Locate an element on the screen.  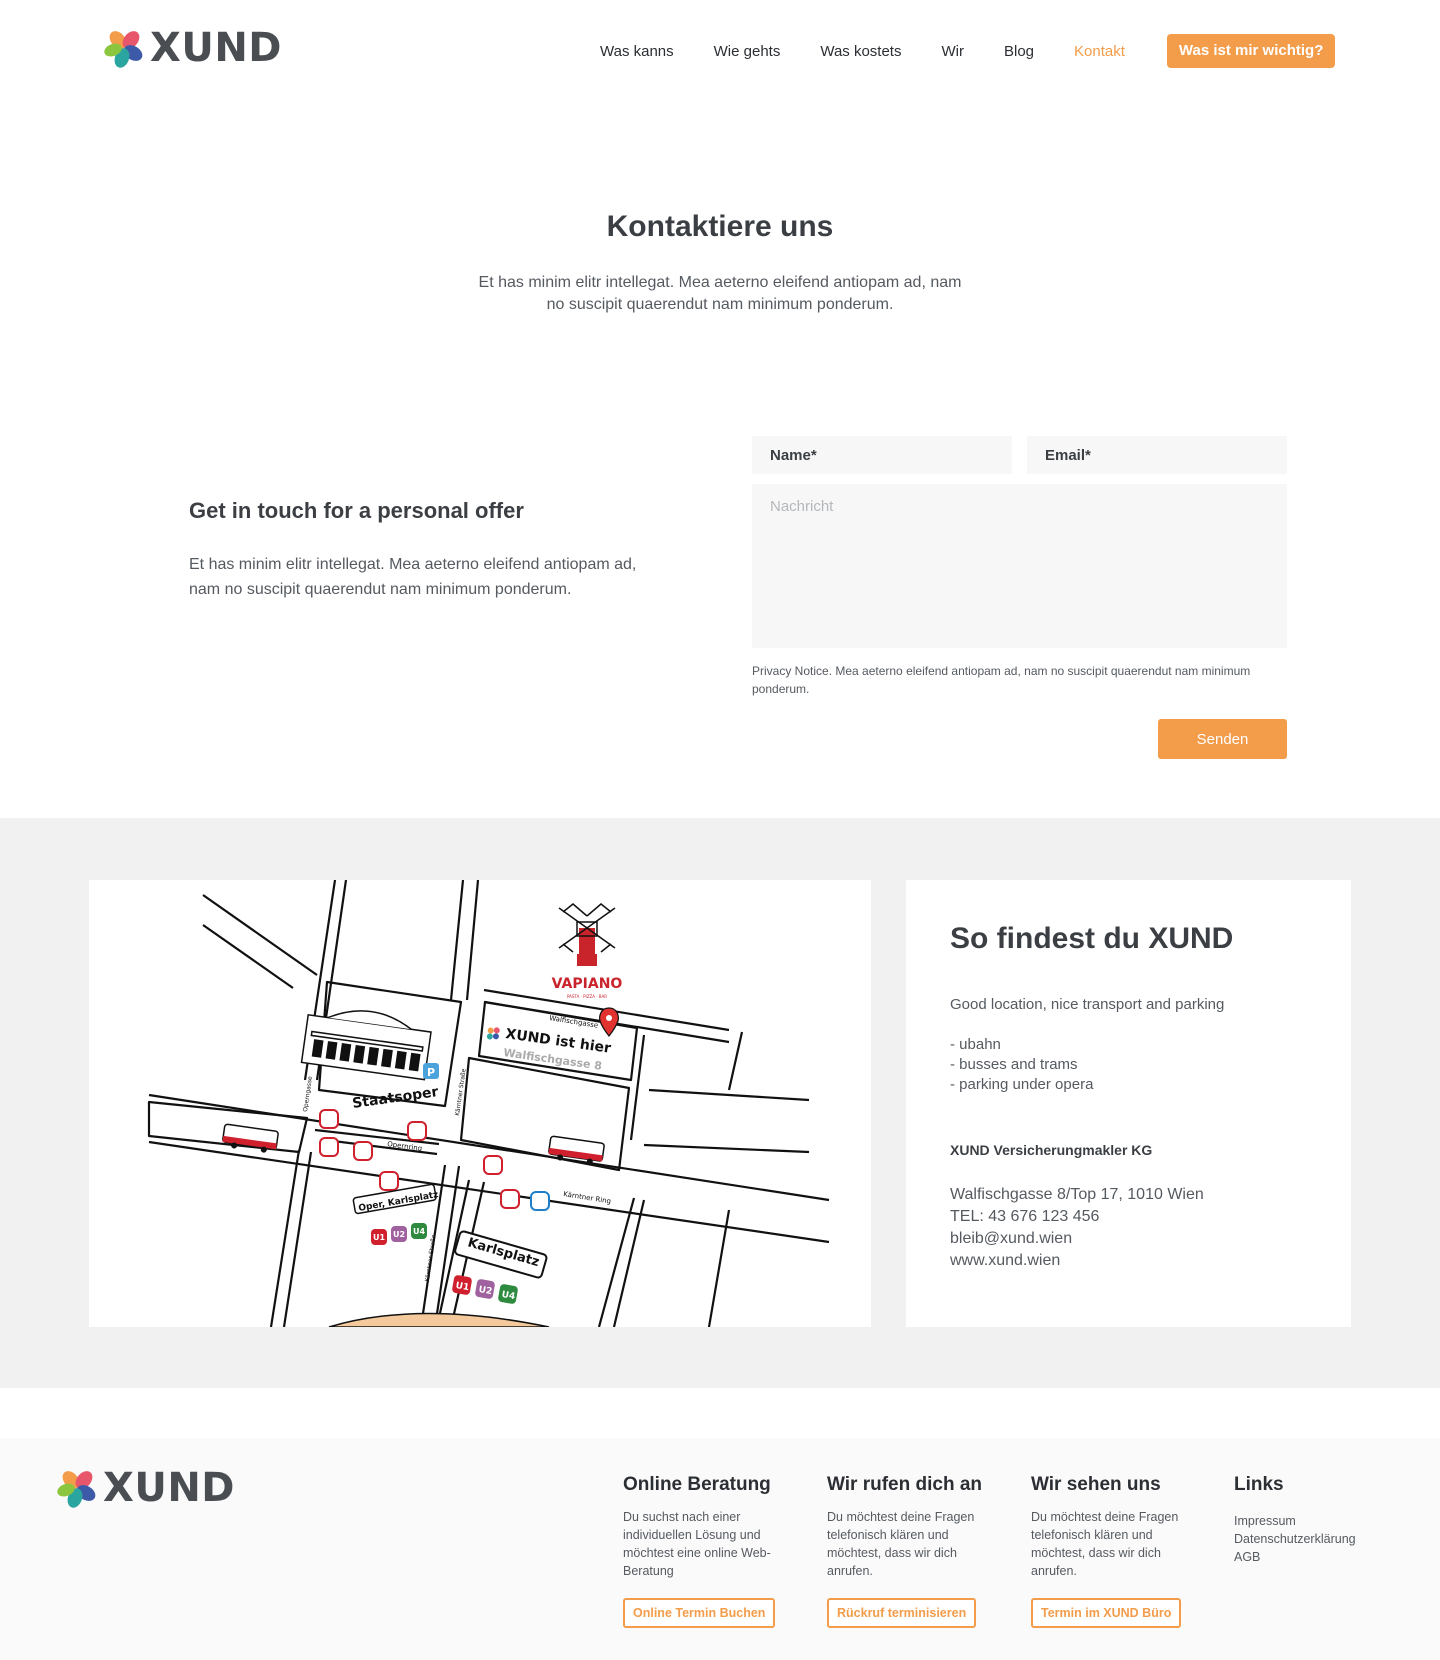
badge-u2-oper: U2 is located at coordinates (399, 1234).